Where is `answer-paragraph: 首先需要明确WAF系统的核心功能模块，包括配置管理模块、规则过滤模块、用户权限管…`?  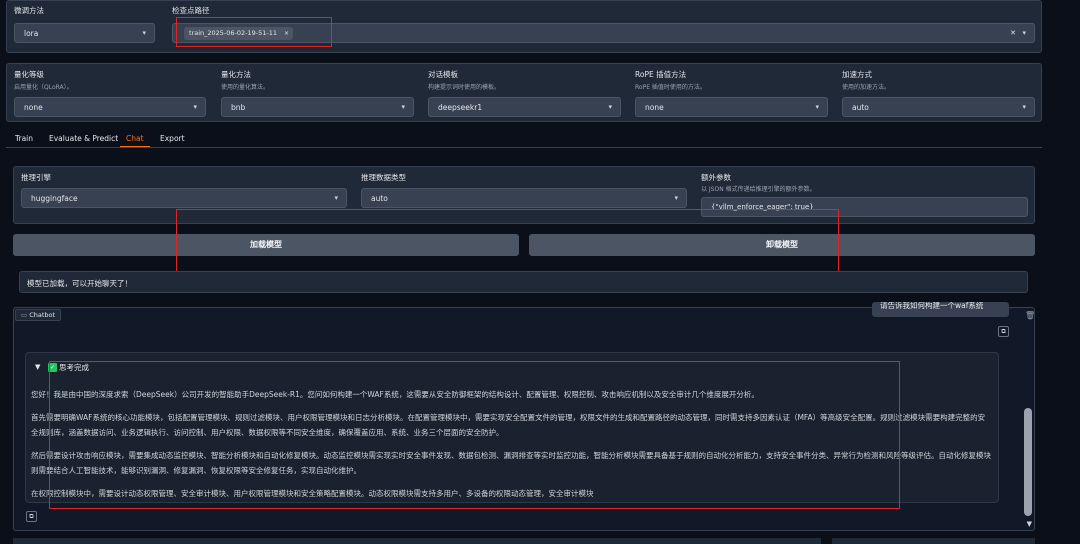
answer-paragraph: 首先需要明确WAF系统的核心功能模块，包括配置管理模块、规则过滤模块、用户权限管… is located at coordinates (508, 425).